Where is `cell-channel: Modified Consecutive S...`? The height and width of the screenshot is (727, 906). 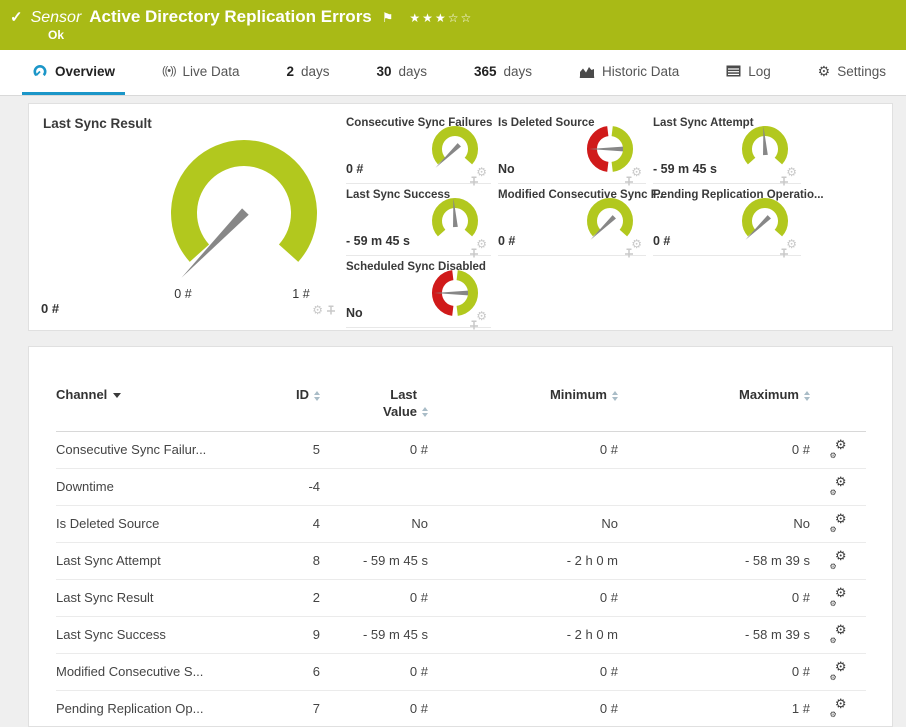 cell-channel: Modified Consecutive S... is located at coordinates (162, 672).